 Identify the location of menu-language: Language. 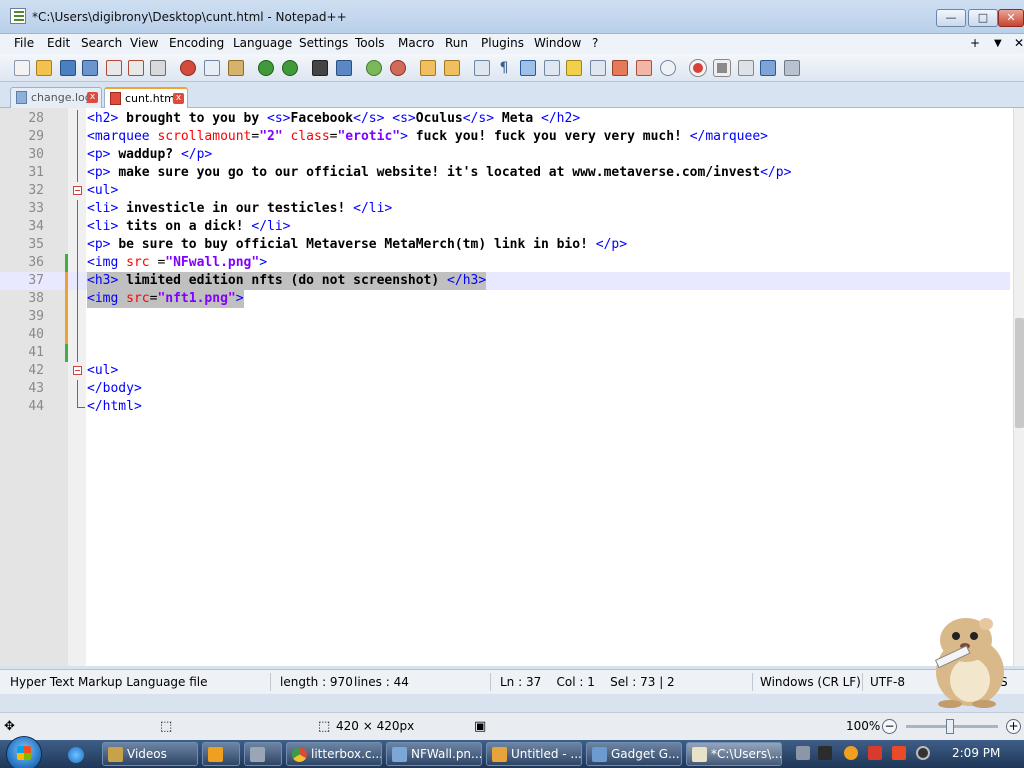
(262, 43).